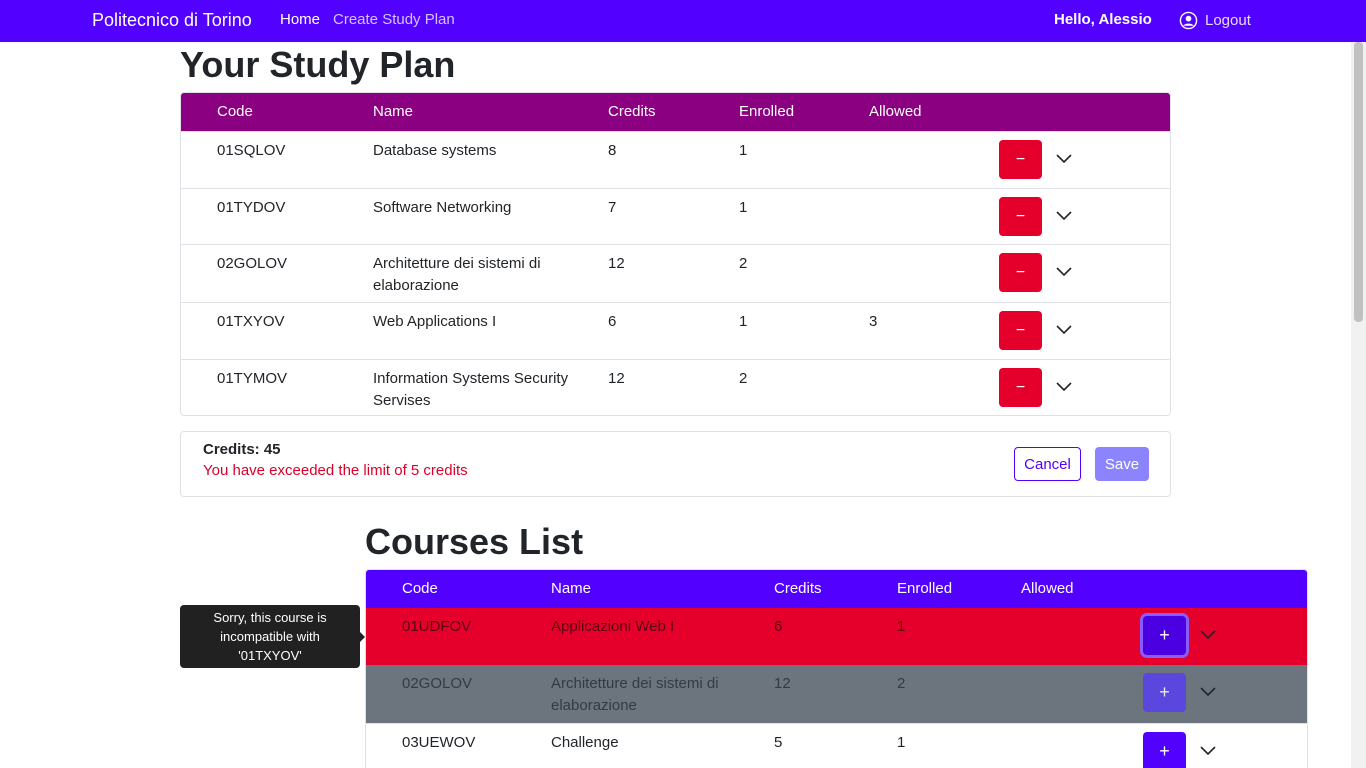  Describe the element at coordinates (1228, 20) in the screenshot. I see `logout-label: Logout` at that location.